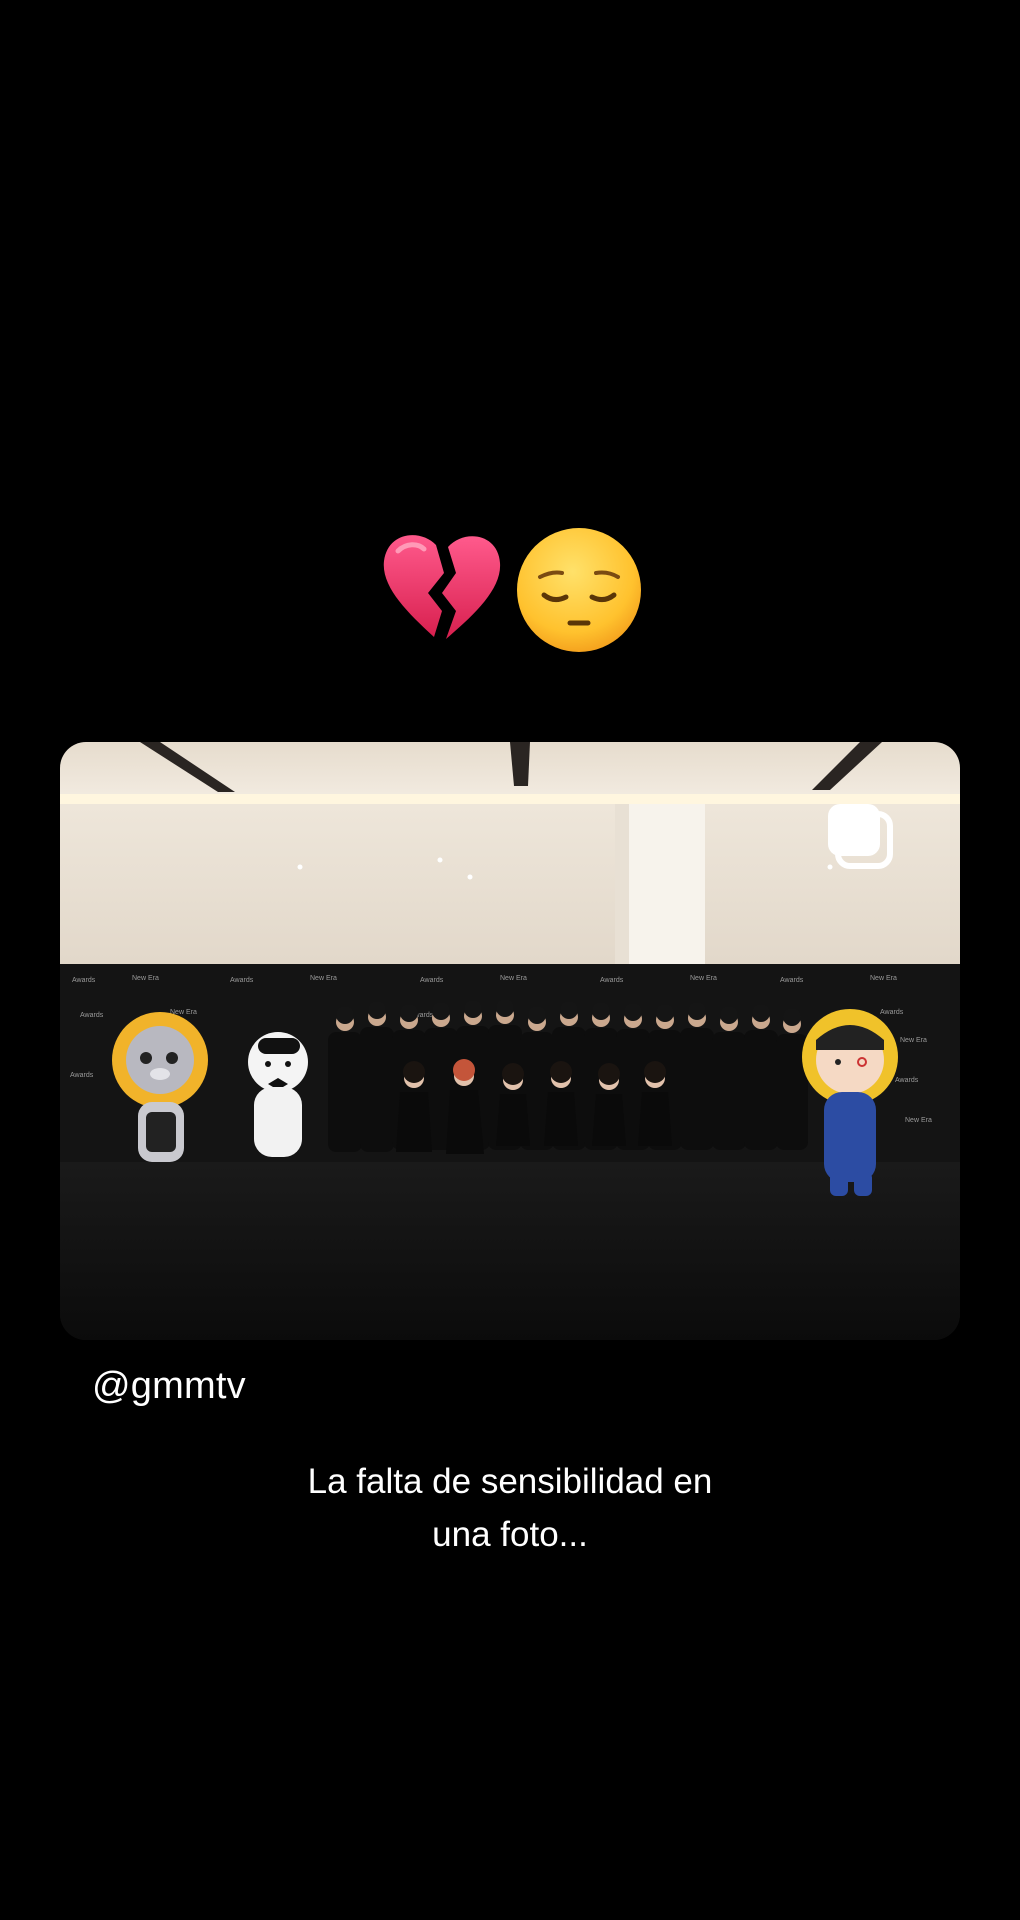 This screenshot has height=1920, width=1020. I want to click on account-handle: @gmmtv, so click(169, 1386).